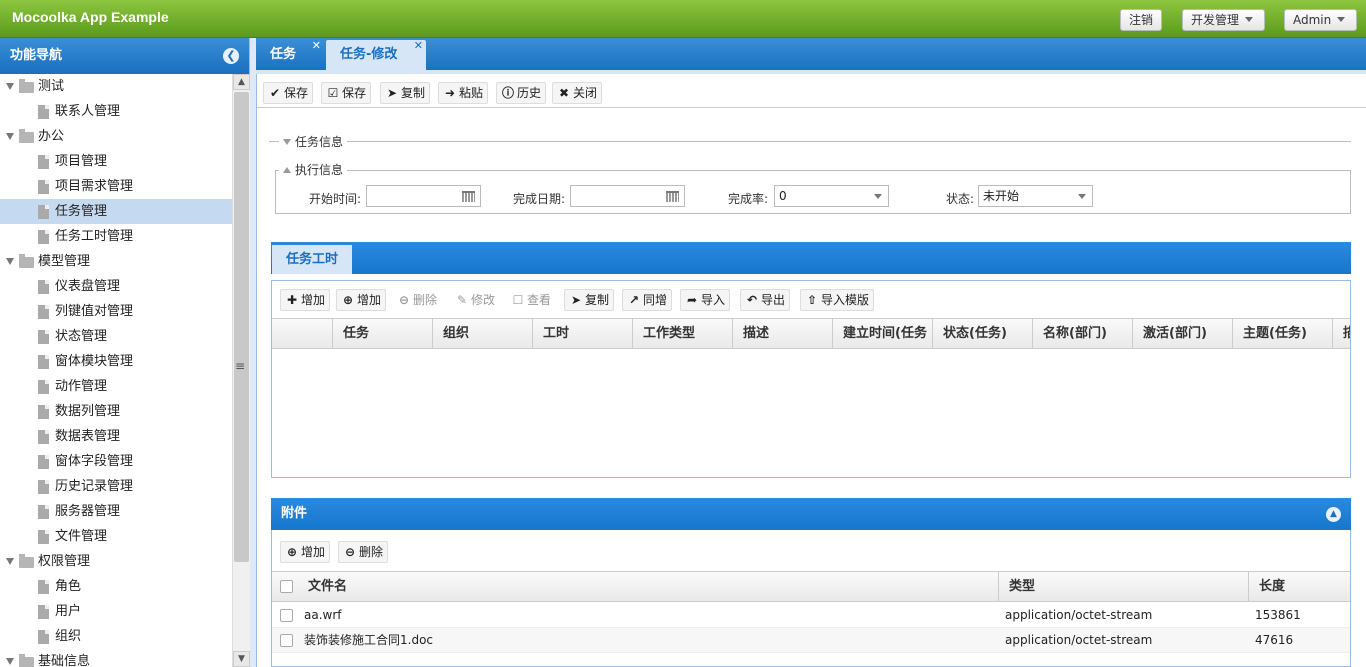  What do you see at coordinates (288, 93) in the screenshot?
I see `save-button: ✔ 保存` at bounding box center [288, 93].